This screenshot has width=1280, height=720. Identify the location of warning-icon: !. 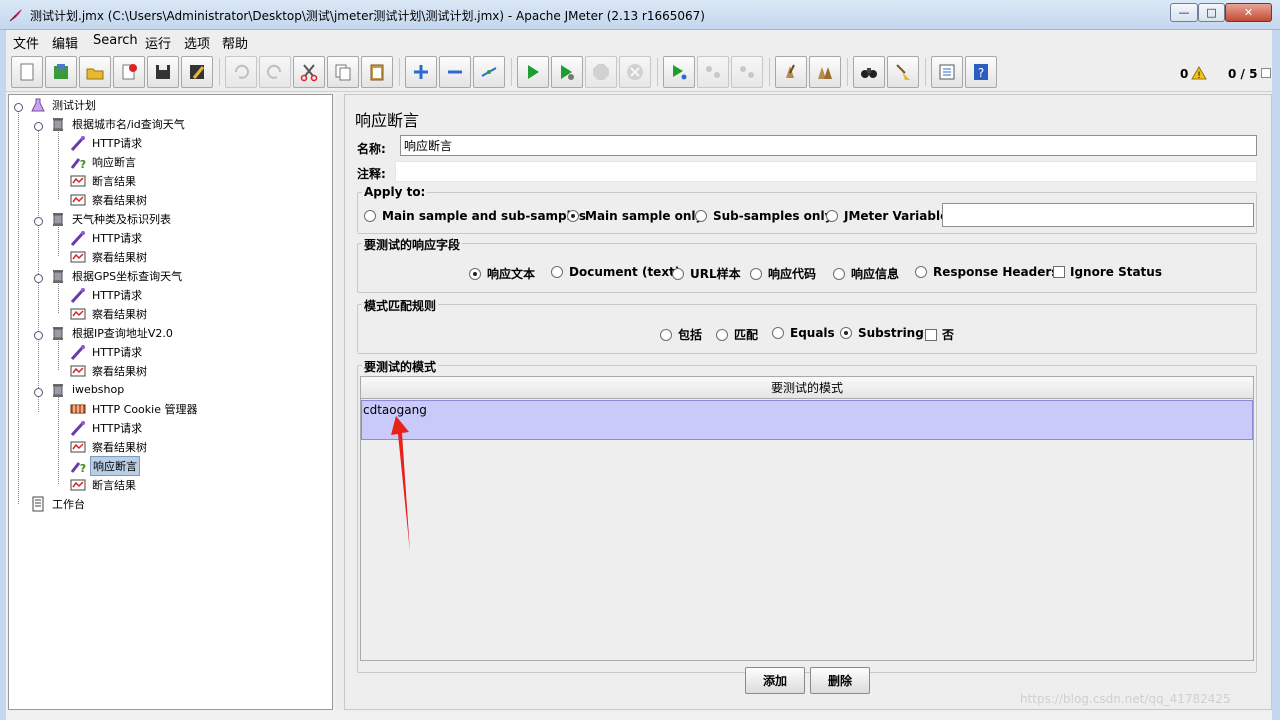
(1199, 73).